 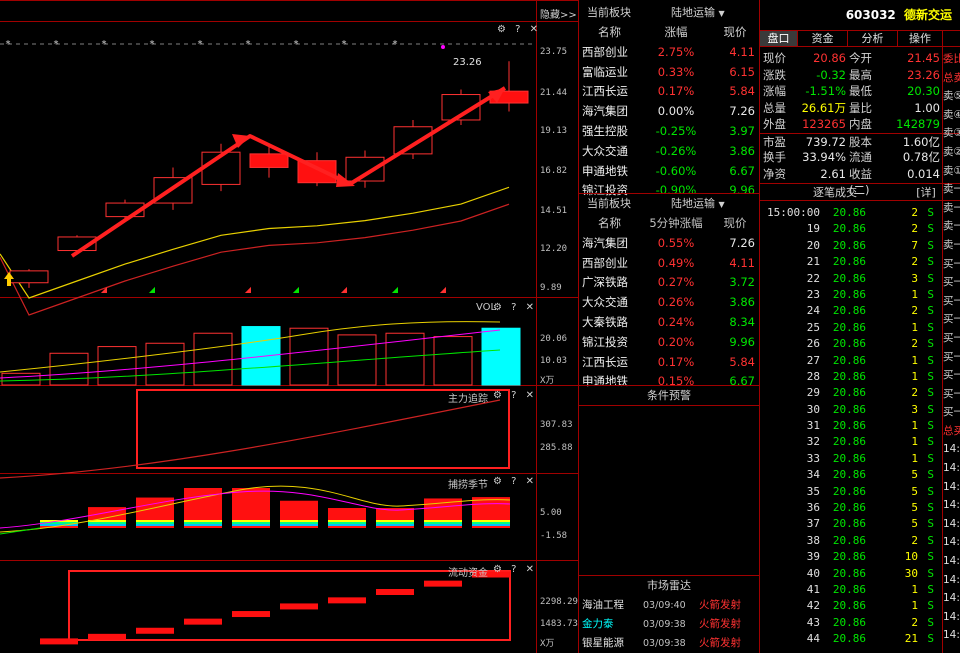 I want to click on quote-value: -1.51%, so click(x=825, y=91).